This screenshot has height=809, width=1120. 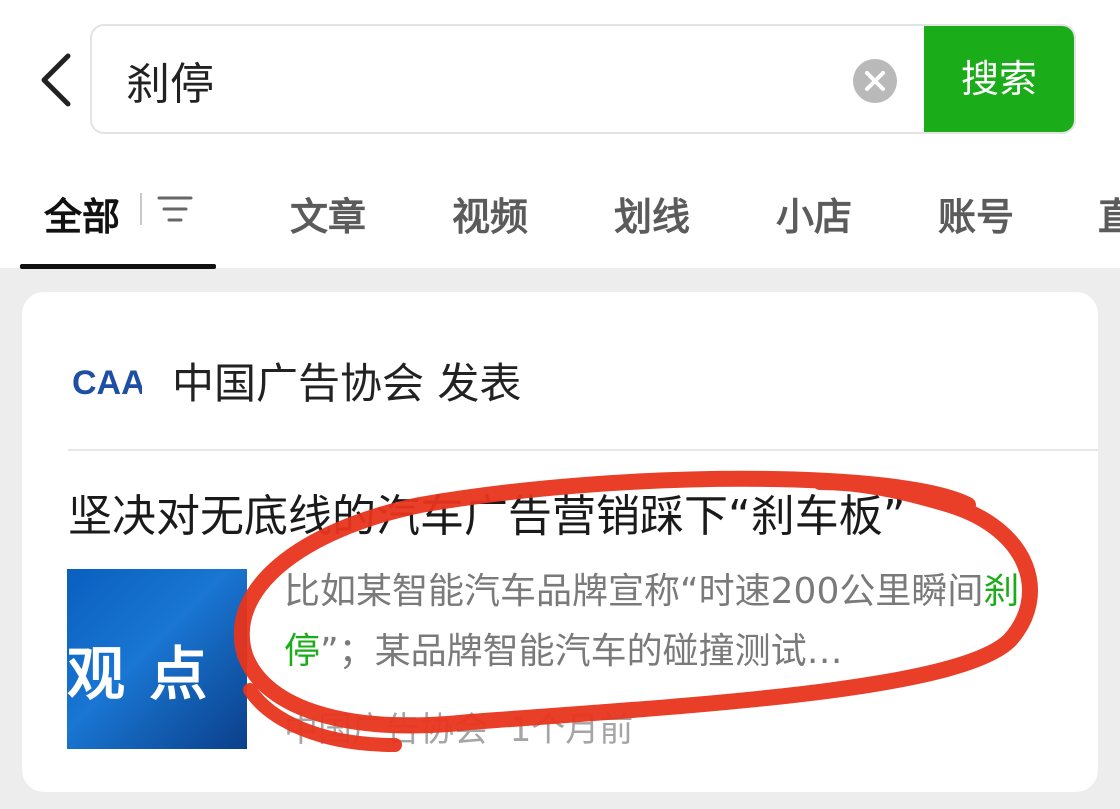 What do you see at coordinates (175, 209) in the screenshot?
I see `filter-icon` at bounding box center [175, 209].